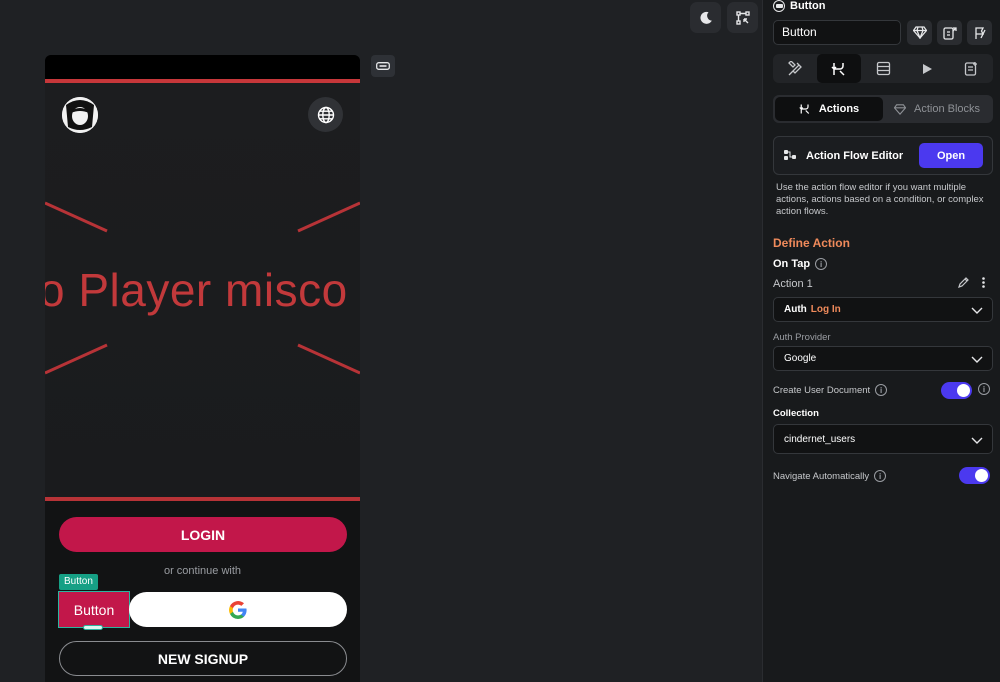  What do you see at coordinates (203, 658) in the screenshot?
I see `new-signup-button: NEW SIGNUP` at bounding box center [203, 658].